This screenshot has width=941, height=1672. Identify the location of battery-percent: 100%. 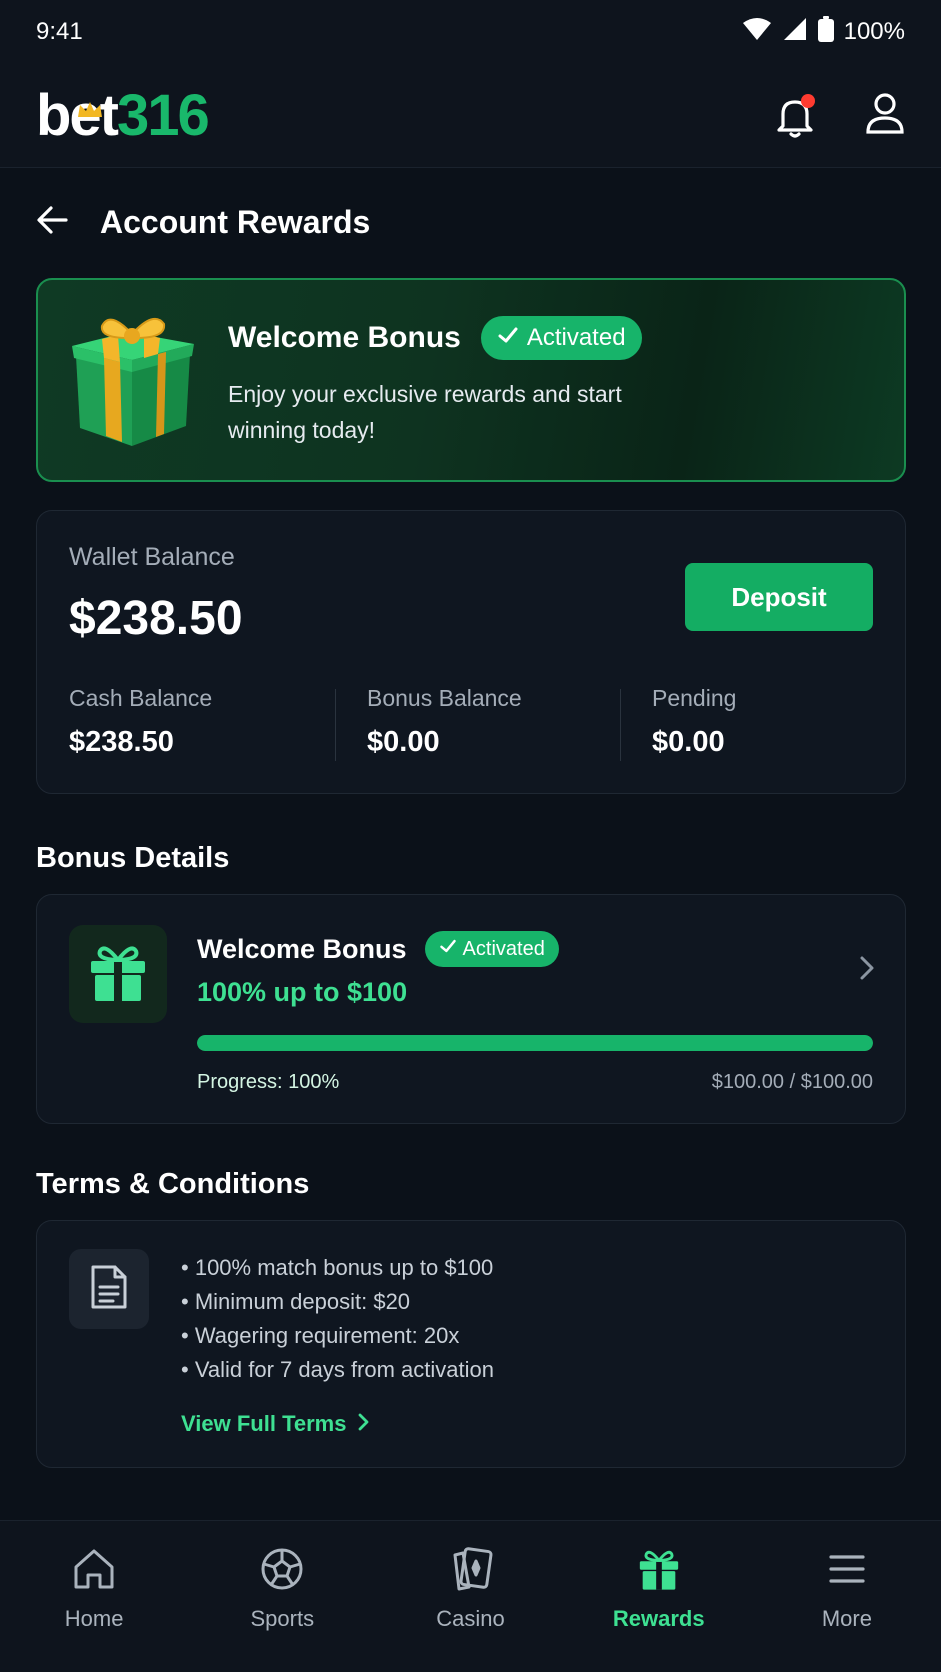
(874, 31).